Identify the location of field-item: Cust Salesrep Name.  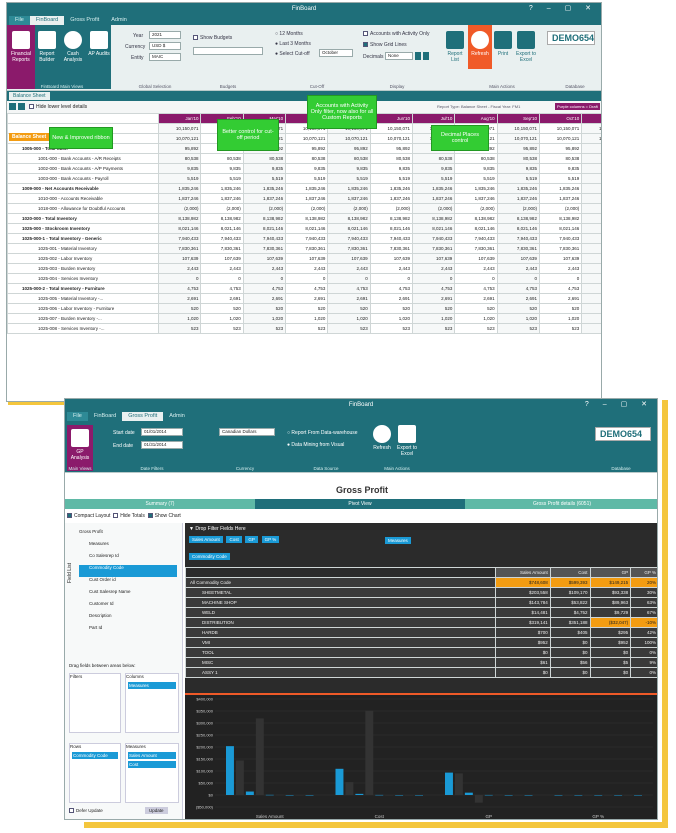
(128, 595).